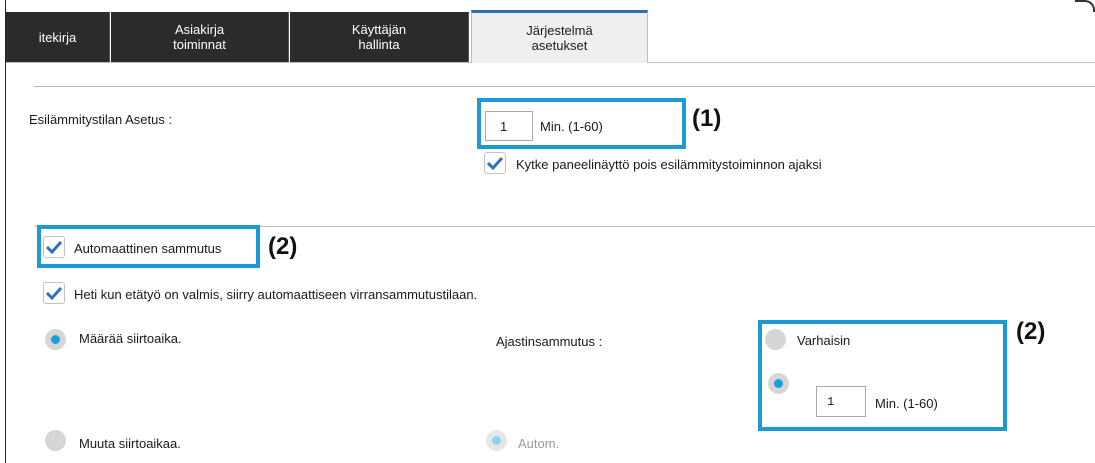  I want to click on marker-2b: (2), so click(1031, 331).